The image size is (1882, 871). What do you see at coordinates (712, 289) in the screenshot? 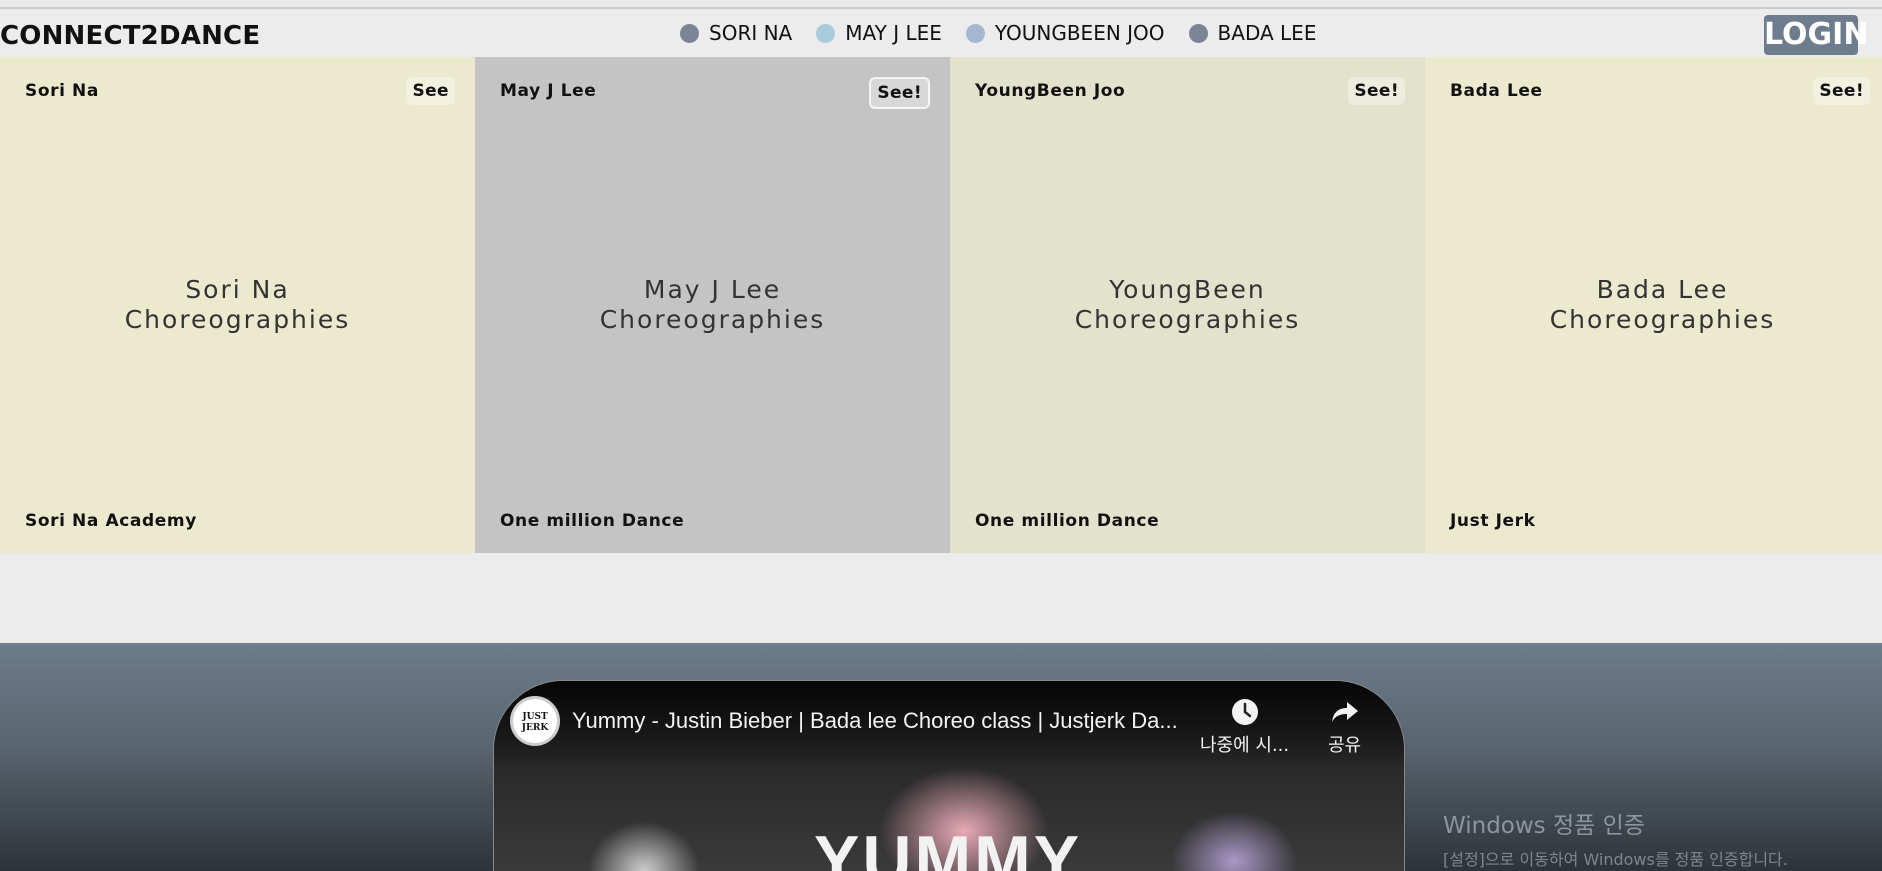
I see `card-title-line1: May J Lee` at bounding box center [712, 289].